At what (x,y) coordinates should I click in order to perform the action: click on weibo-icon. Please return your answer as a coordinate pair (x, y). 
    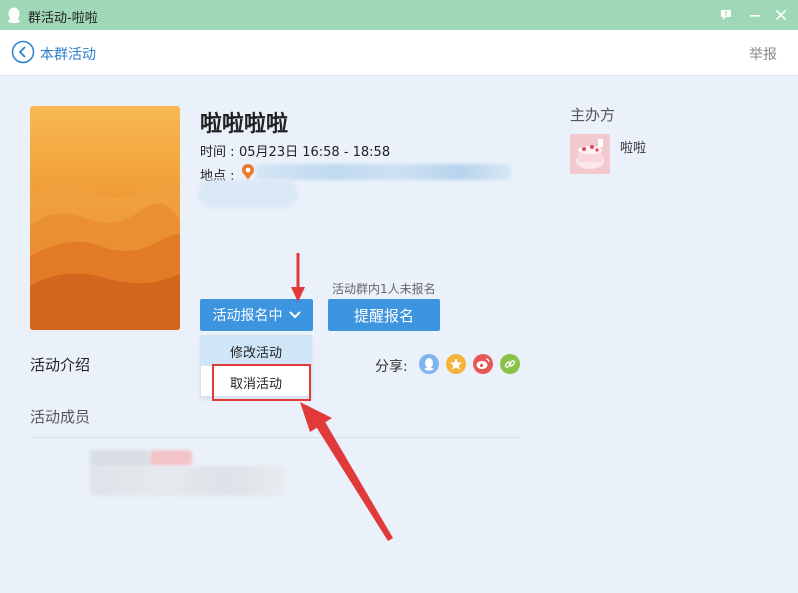
    Looking at the image, I should click on (483, 363).